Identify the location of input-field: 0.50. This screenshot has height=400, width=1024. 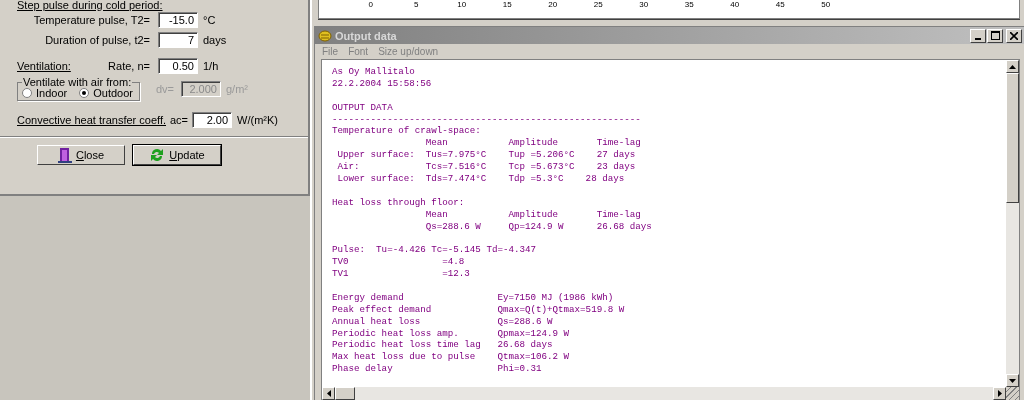
(178, 66).